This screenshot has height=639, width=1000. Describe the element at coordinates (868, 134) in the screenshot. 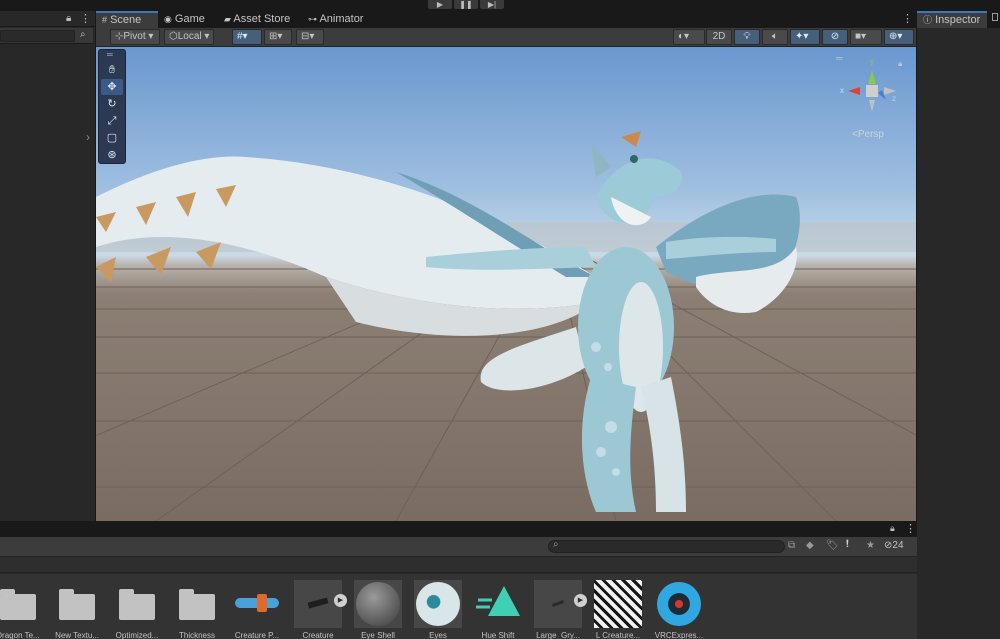

I see `perspective-label: <Persp` at that location.